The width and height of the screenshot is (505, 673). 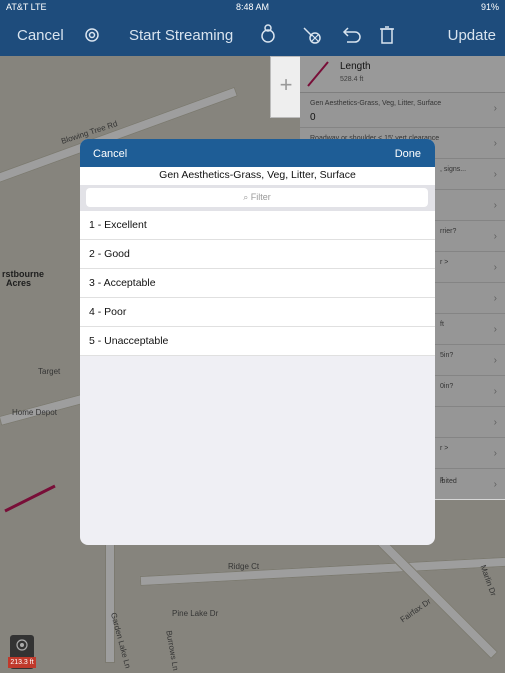 What do you see at coordinates (268, 35) in the screenshot?
I see `gps-icon` at bounding box center [268, 35].